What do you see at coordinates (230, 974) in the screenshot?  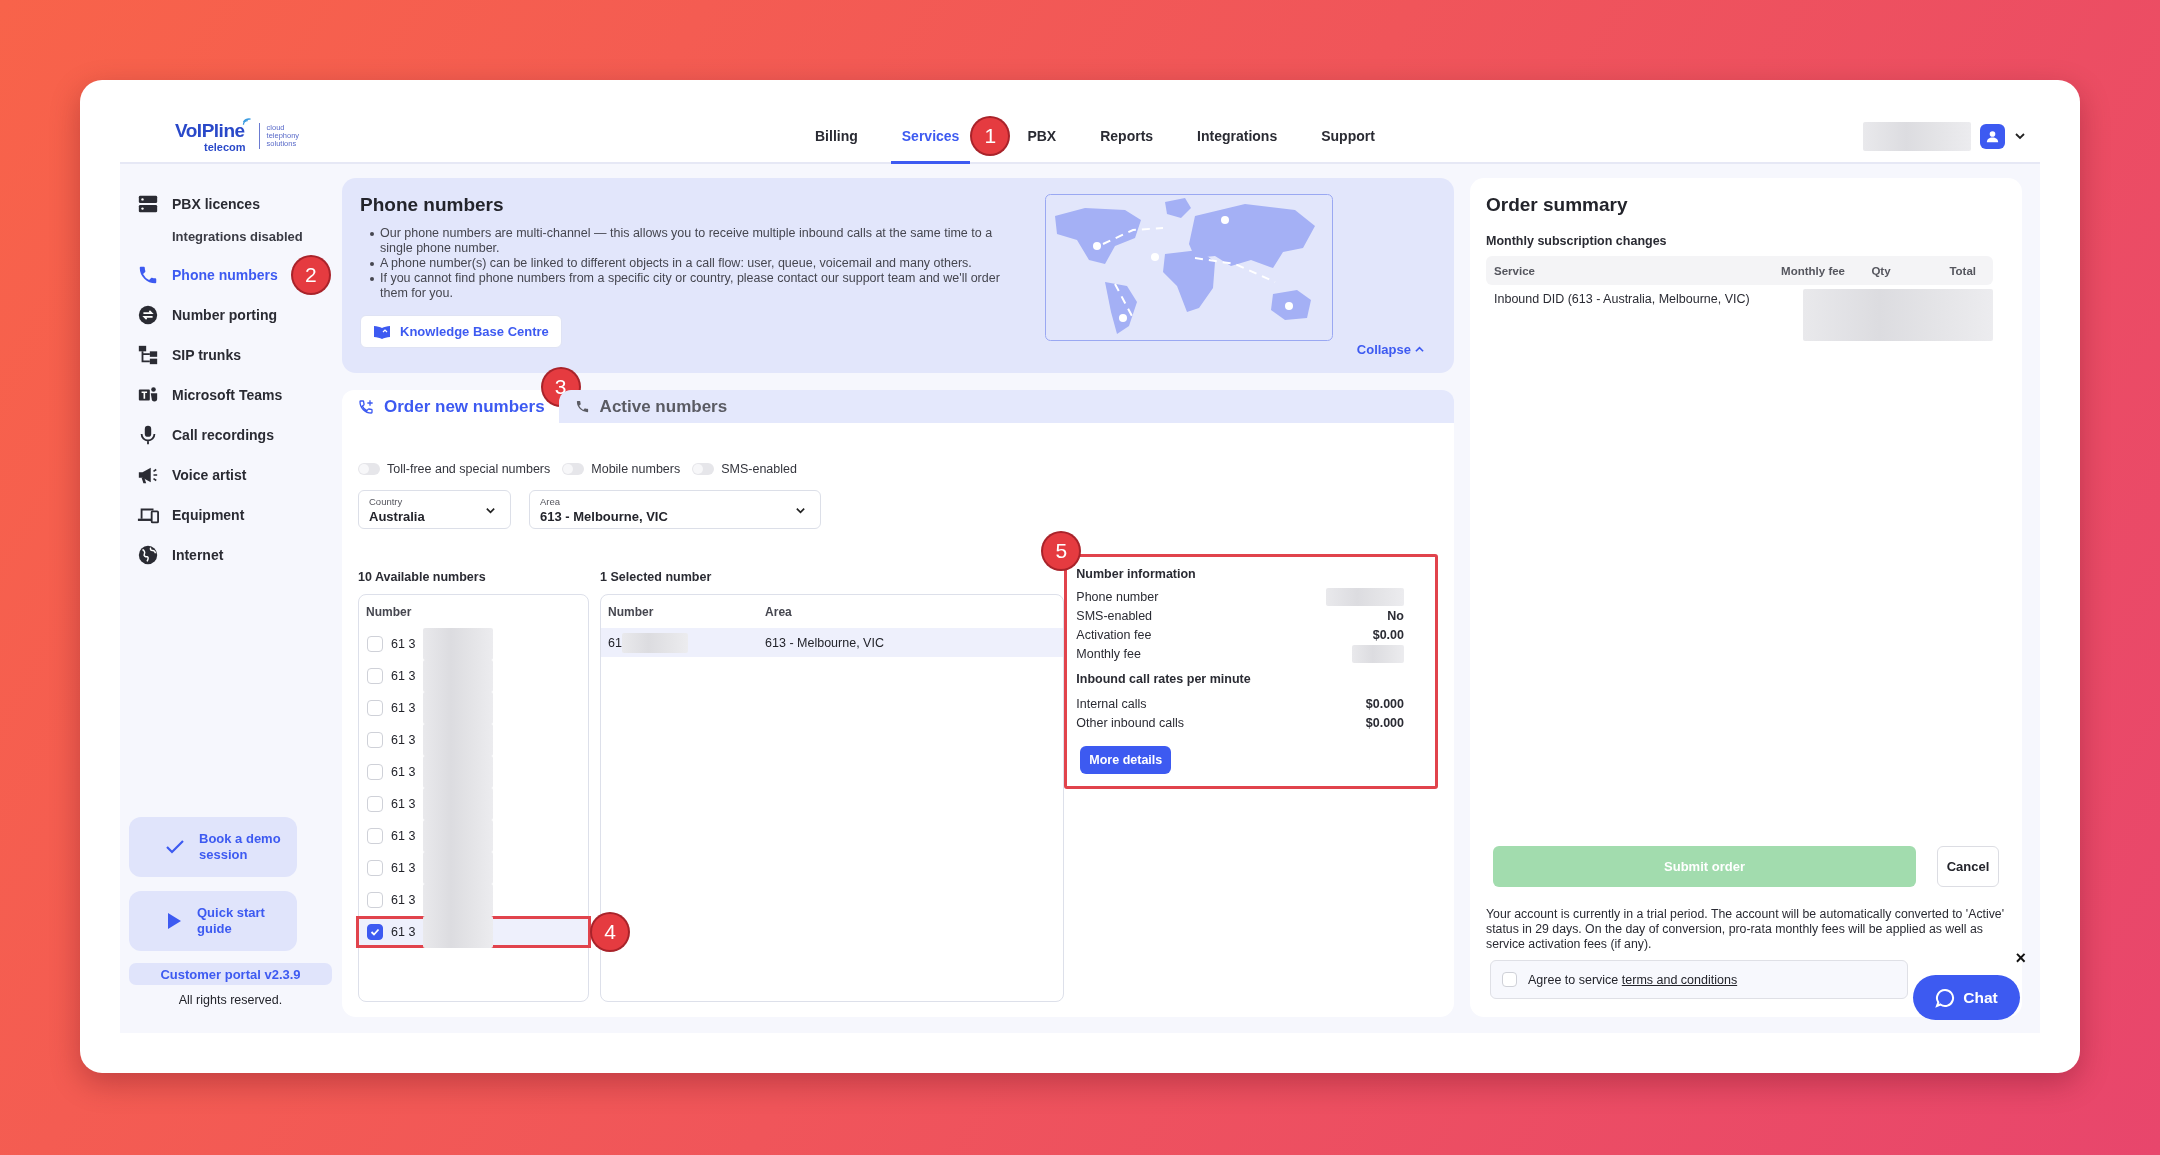 I see `version-label: Customer portal v2.3.9` at bounding box center [230, 974].